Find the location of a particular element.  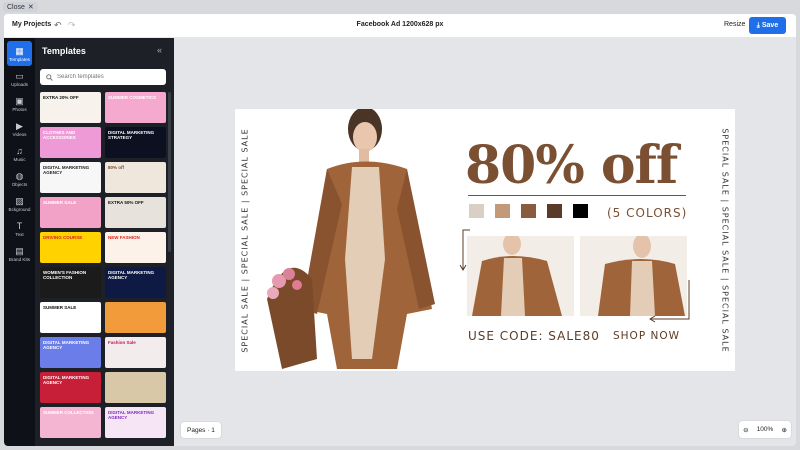

rail-item-videos: ▶ Videos is located at coordinates (19, 128).